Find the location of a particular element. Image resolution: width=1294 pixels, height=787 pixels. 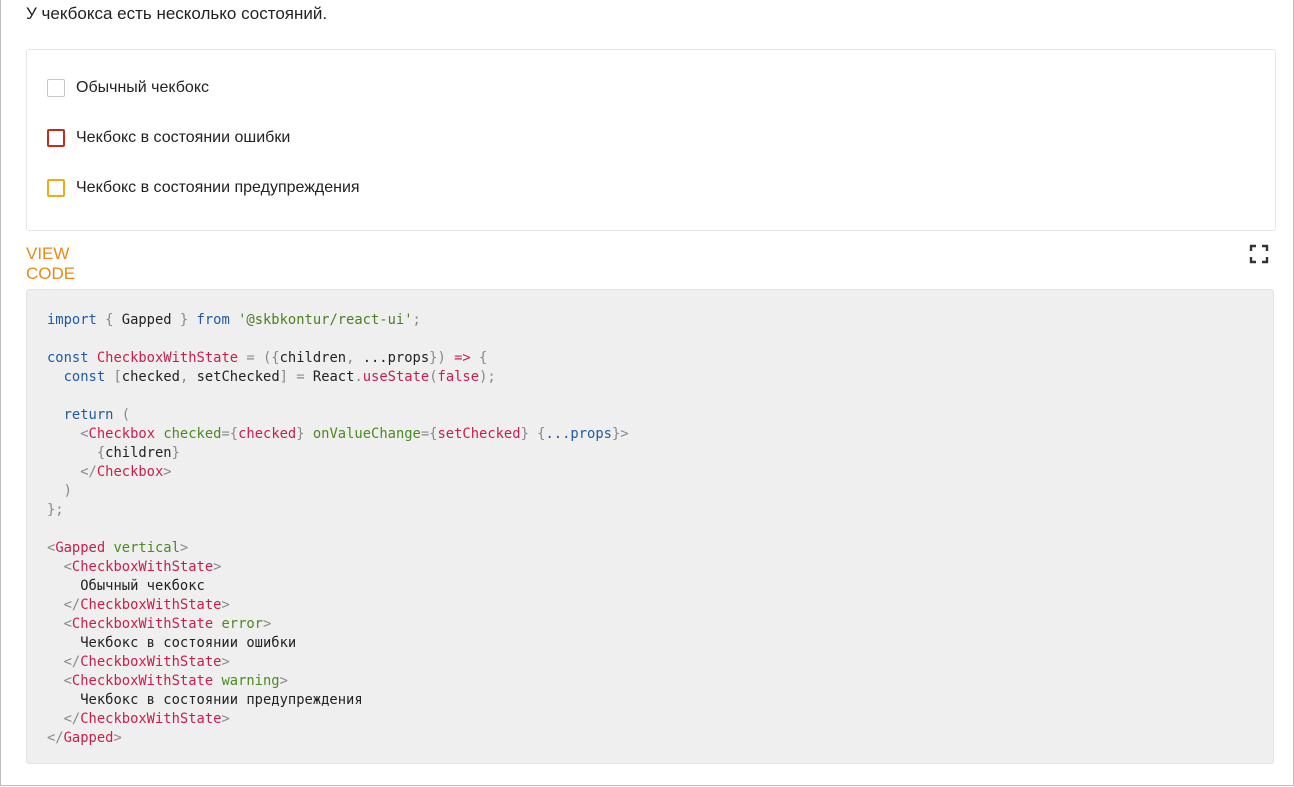

code-line: {children} is located at coordinates (113, 453).